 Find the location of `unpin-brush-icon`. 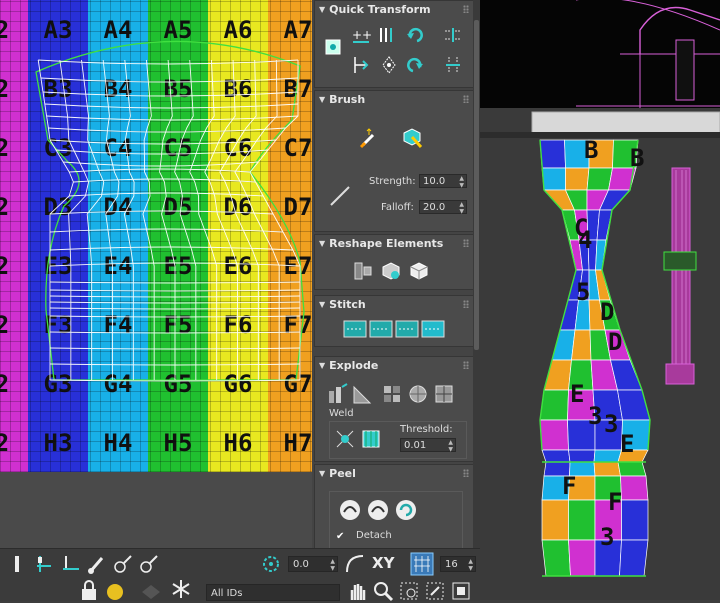

unpin-brush-icon is located at coordinates (149, 564).